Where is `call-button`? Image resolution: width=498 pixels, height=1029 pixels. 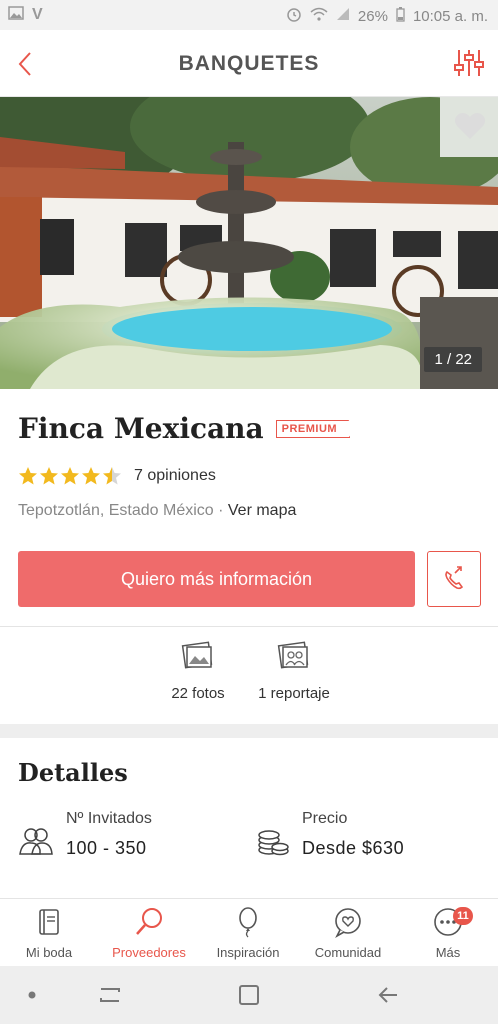 call-button is located at coordinates (454, 579).